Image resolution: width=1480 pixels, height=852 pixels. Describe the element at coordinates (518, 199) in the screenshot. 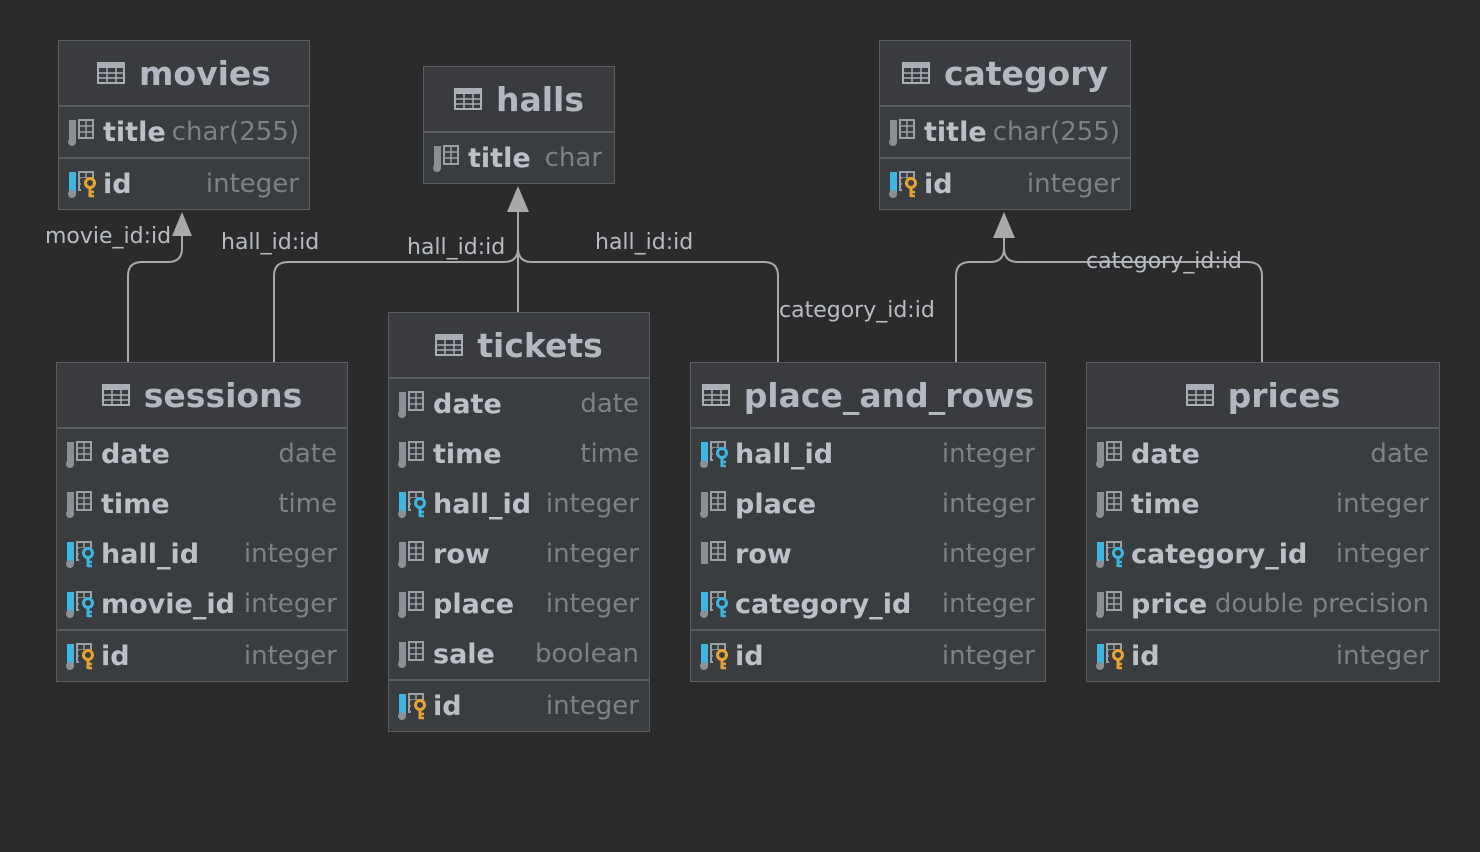

I see `arrowhead-halls` at that location.